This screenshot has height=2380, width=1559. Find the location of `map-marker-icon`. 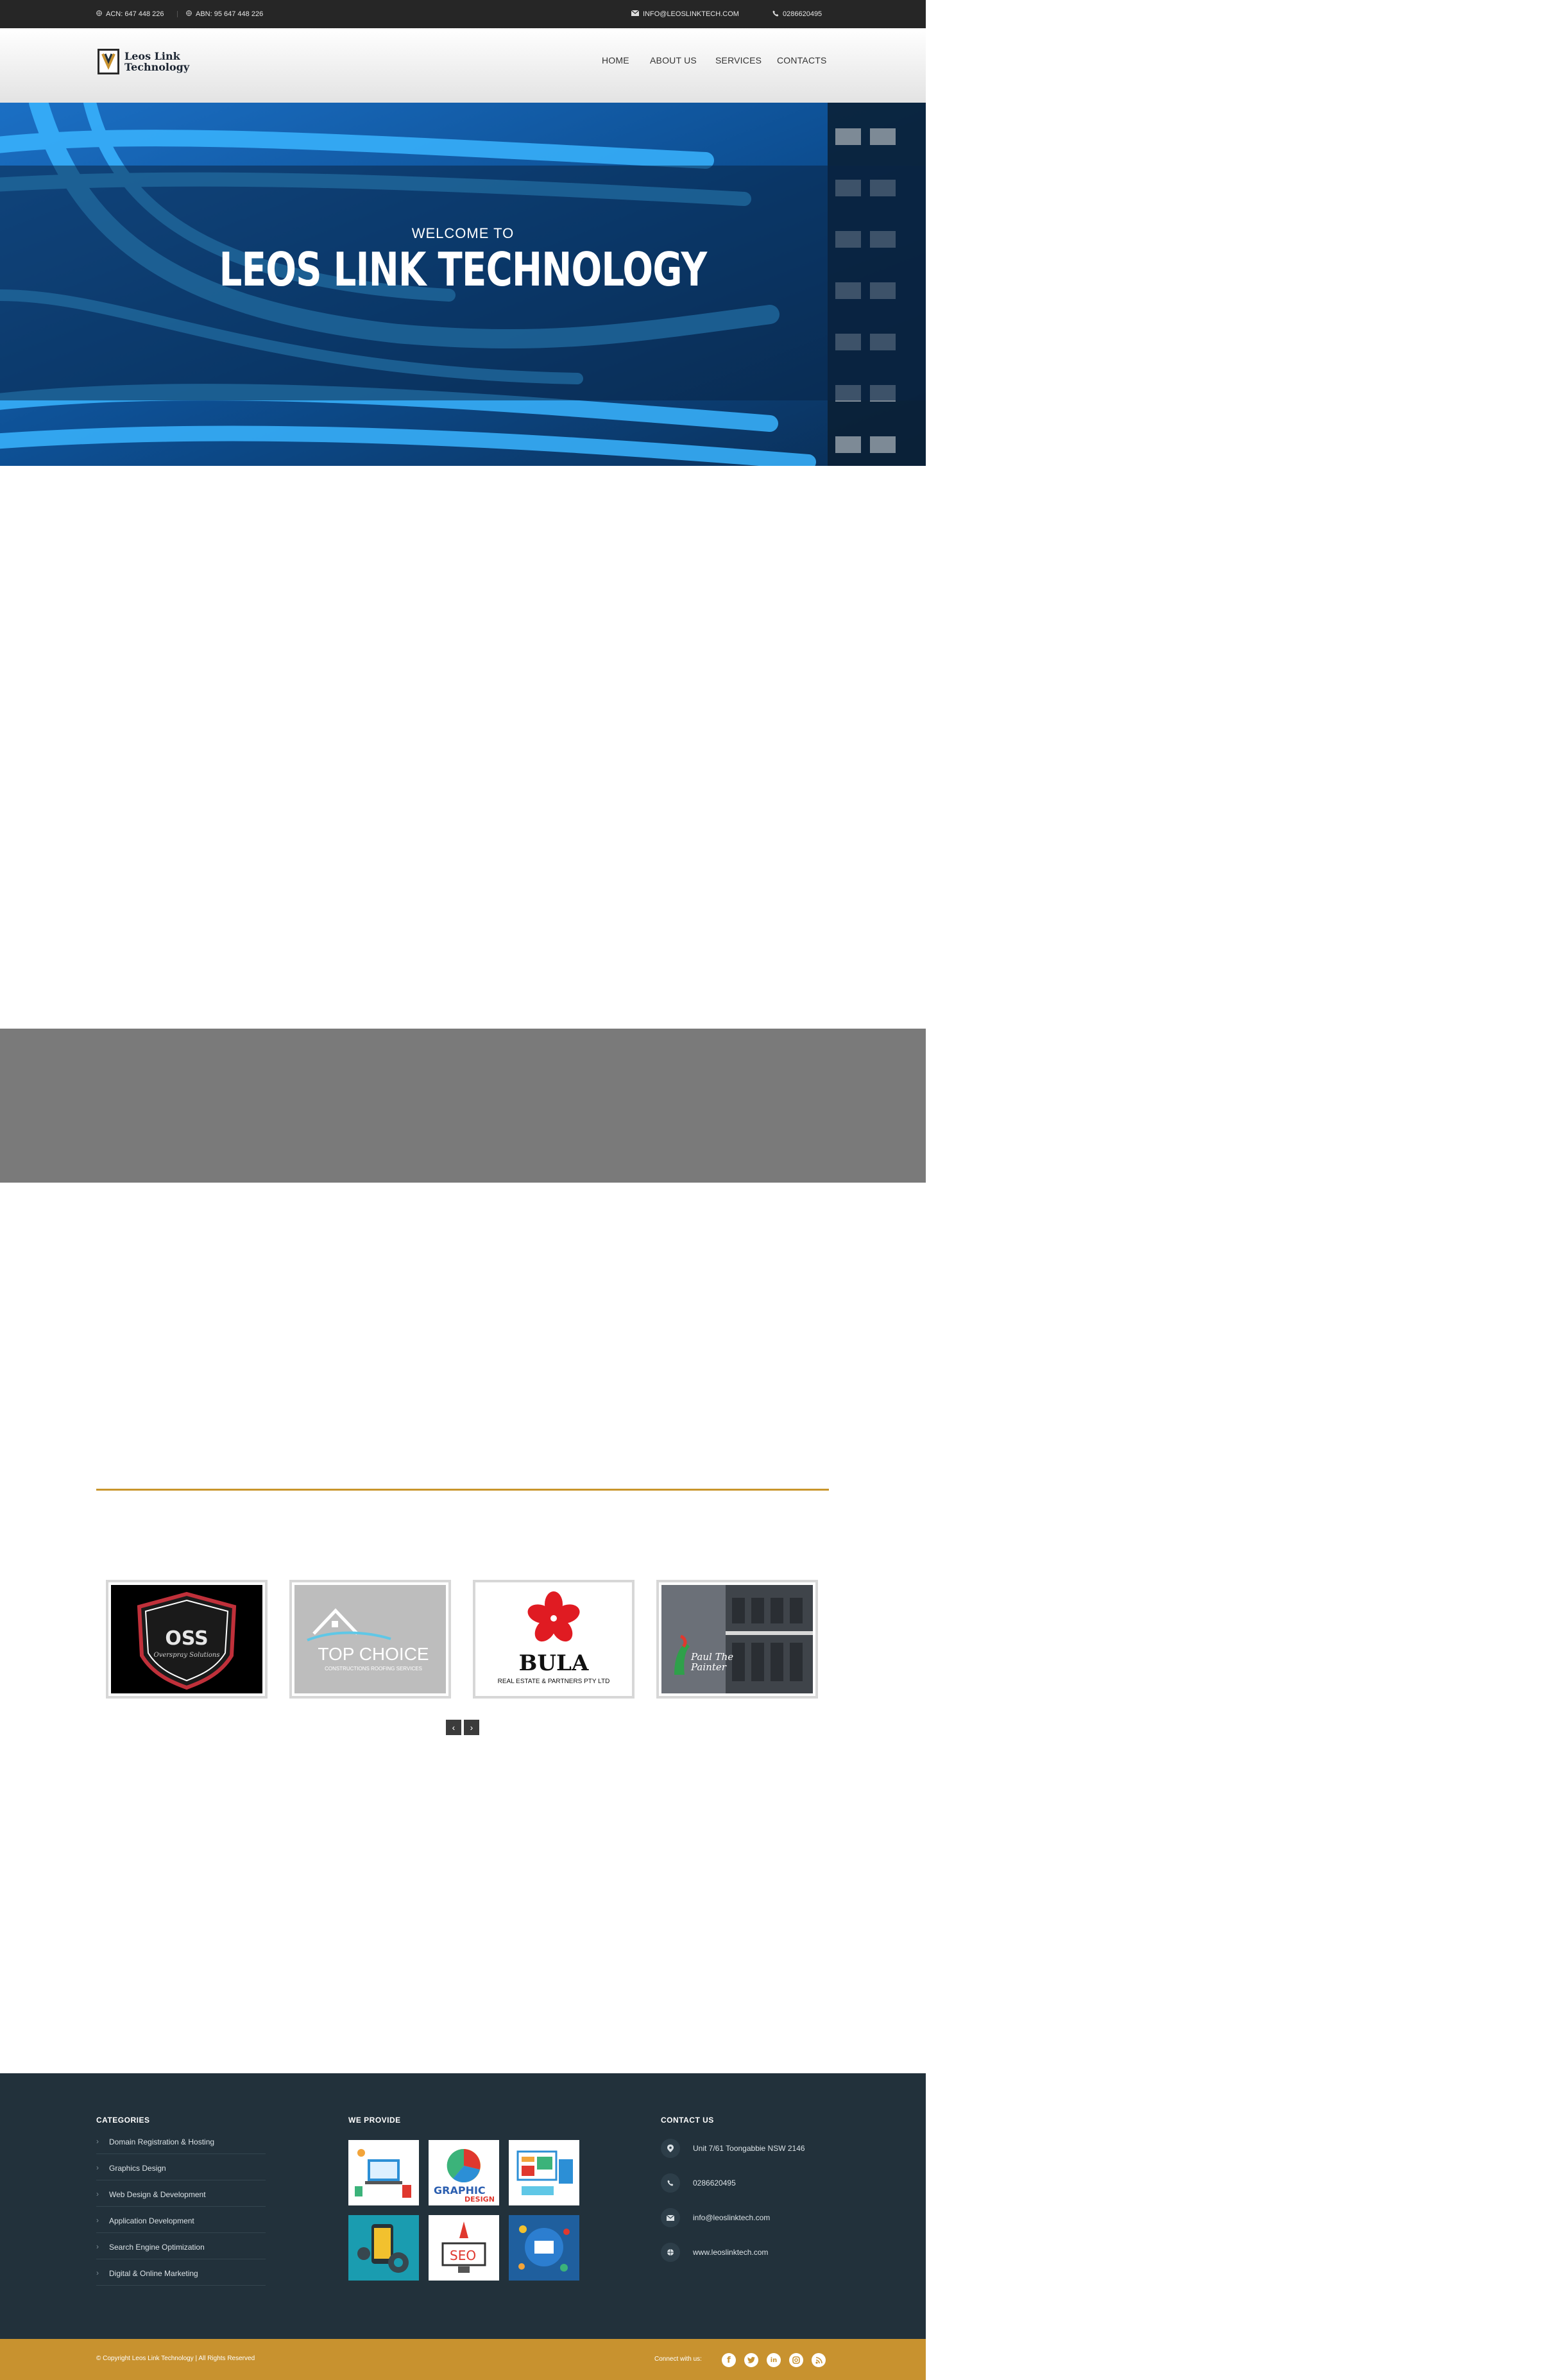

map-marker-icon is located at coordinates (671, 2148).